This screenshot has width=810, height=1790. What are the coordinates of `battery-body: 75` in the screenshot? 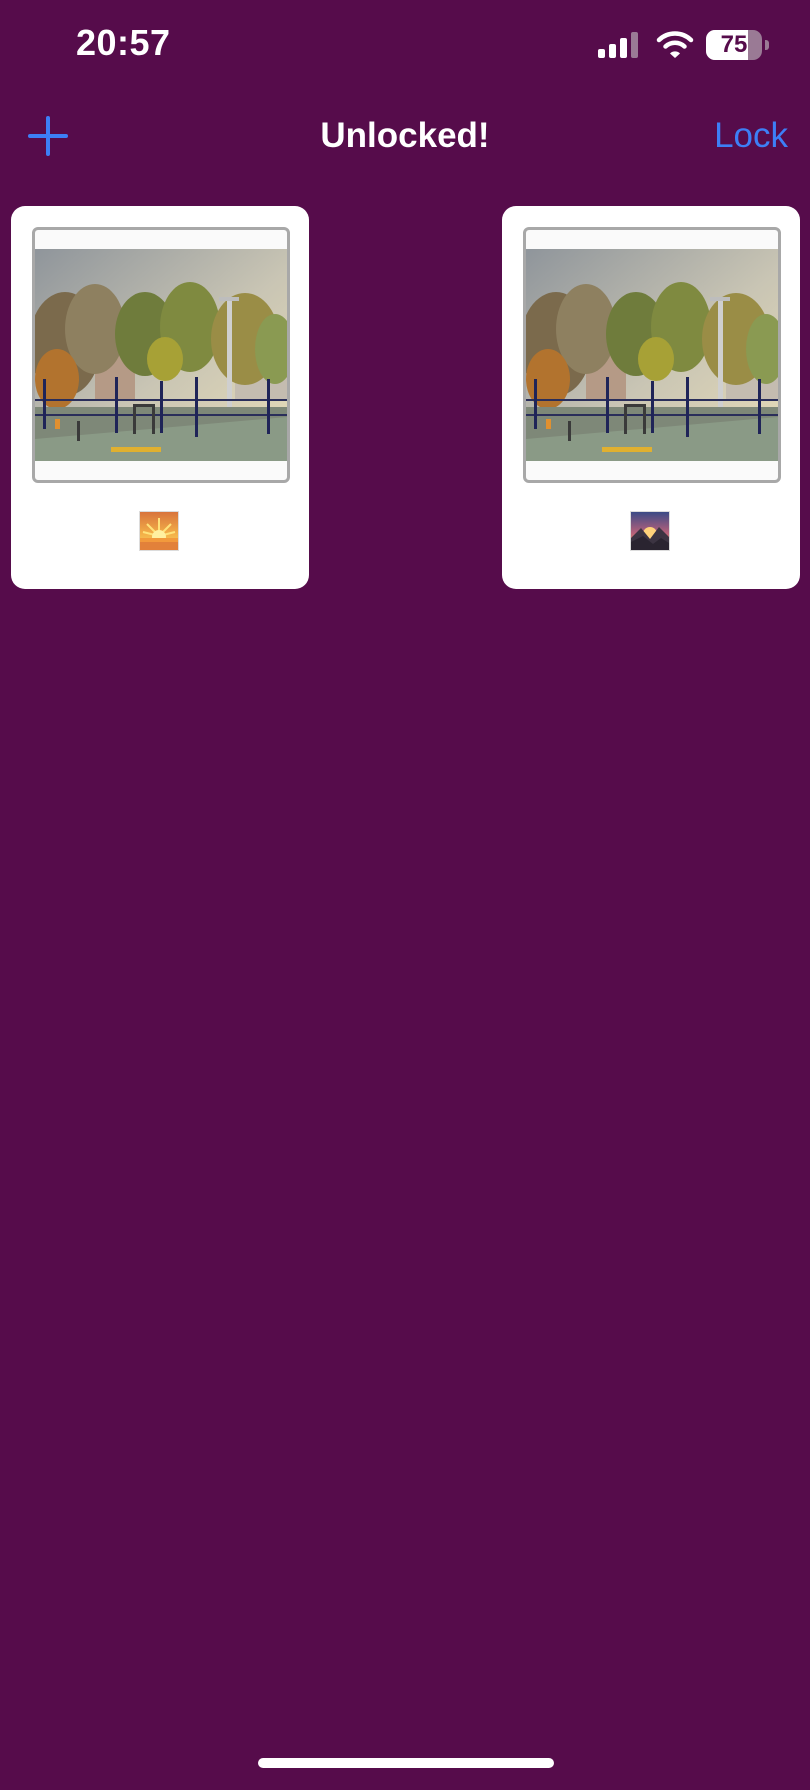 It's located at (734, 45).